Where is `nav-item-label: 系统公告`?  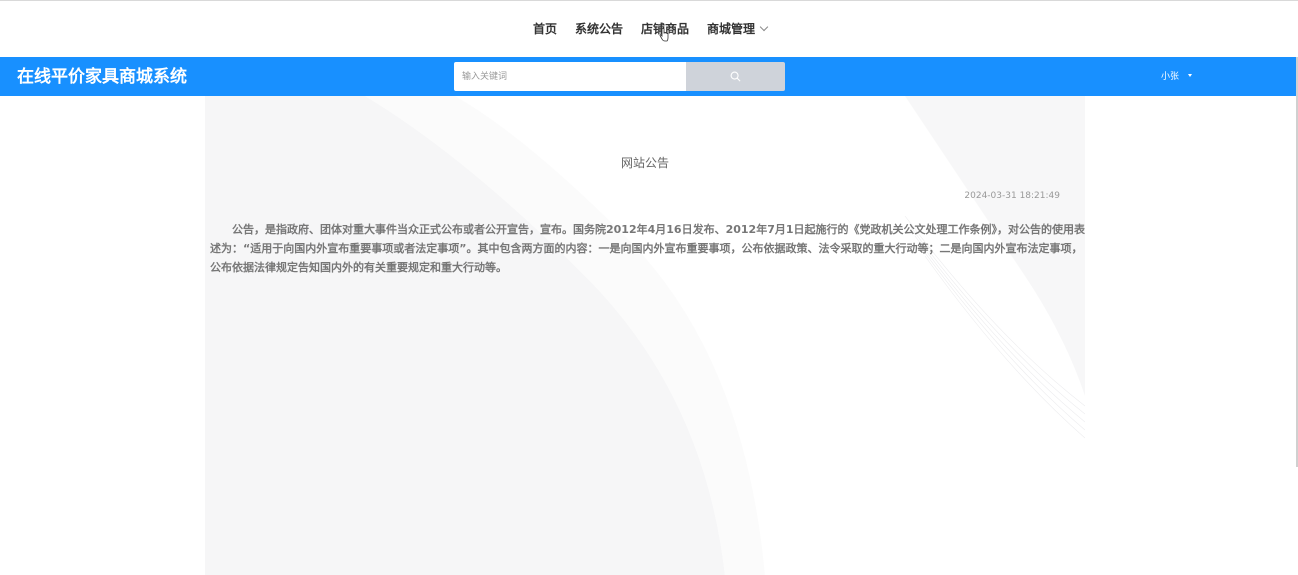
nav-item-label: 系统公告 is located at coordinates (599, 29).